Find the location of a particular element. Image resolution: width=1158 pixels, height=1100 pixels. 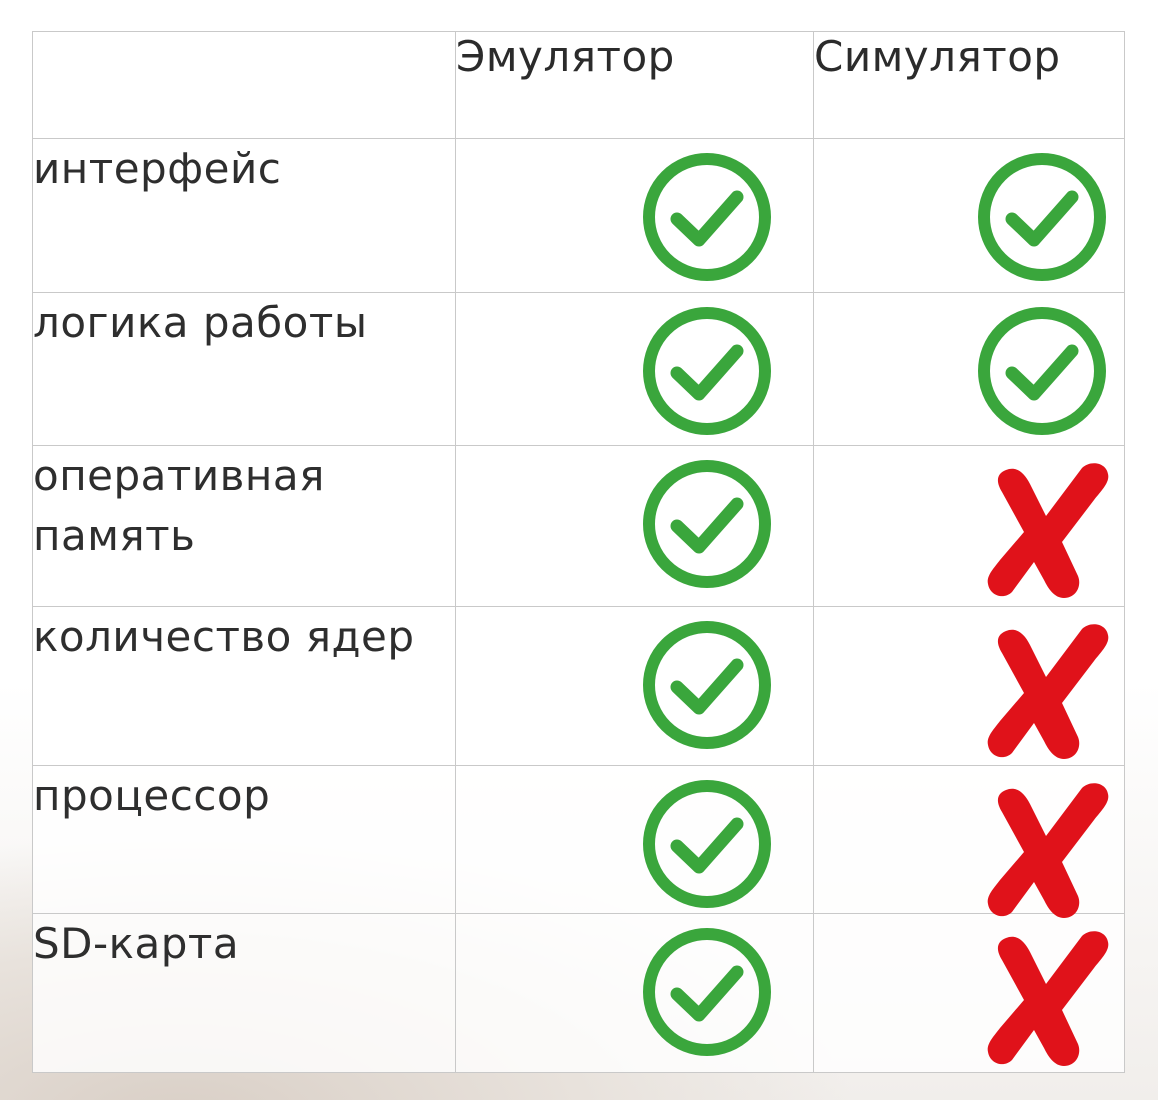

table-row: процессор is located at coordinates (578, 841).